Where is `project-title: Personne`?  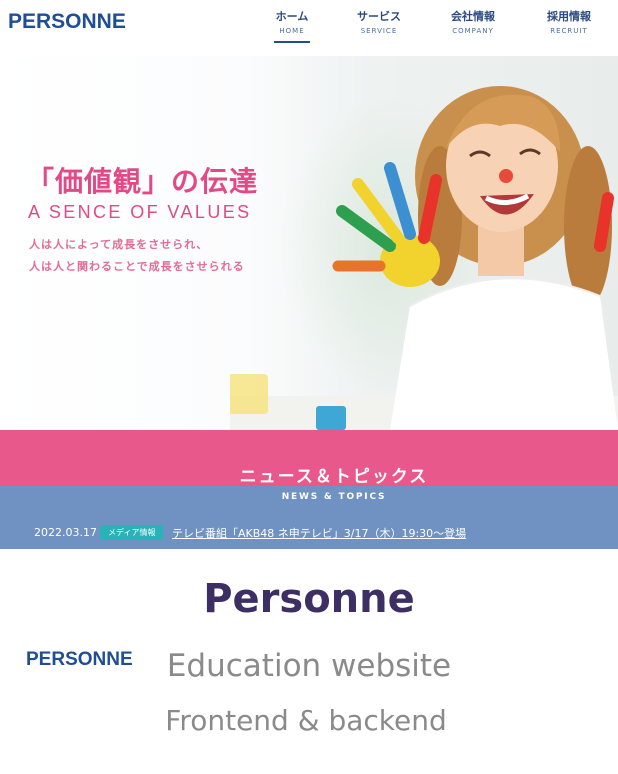 project-title: Personne is located at coordinates (309, 599).